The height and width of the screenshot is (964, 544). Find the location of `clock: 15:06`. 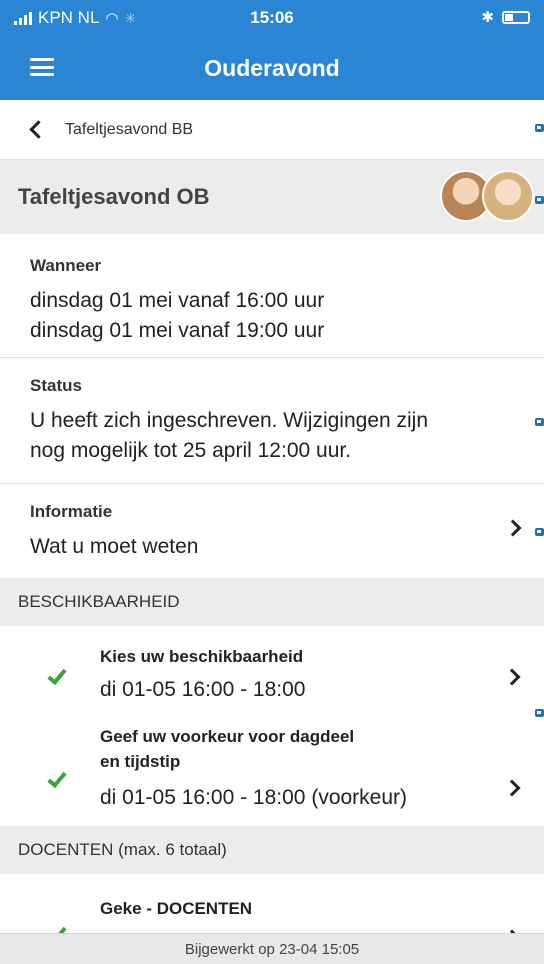

clock: 15:06 is located at coordinates (272, 17).